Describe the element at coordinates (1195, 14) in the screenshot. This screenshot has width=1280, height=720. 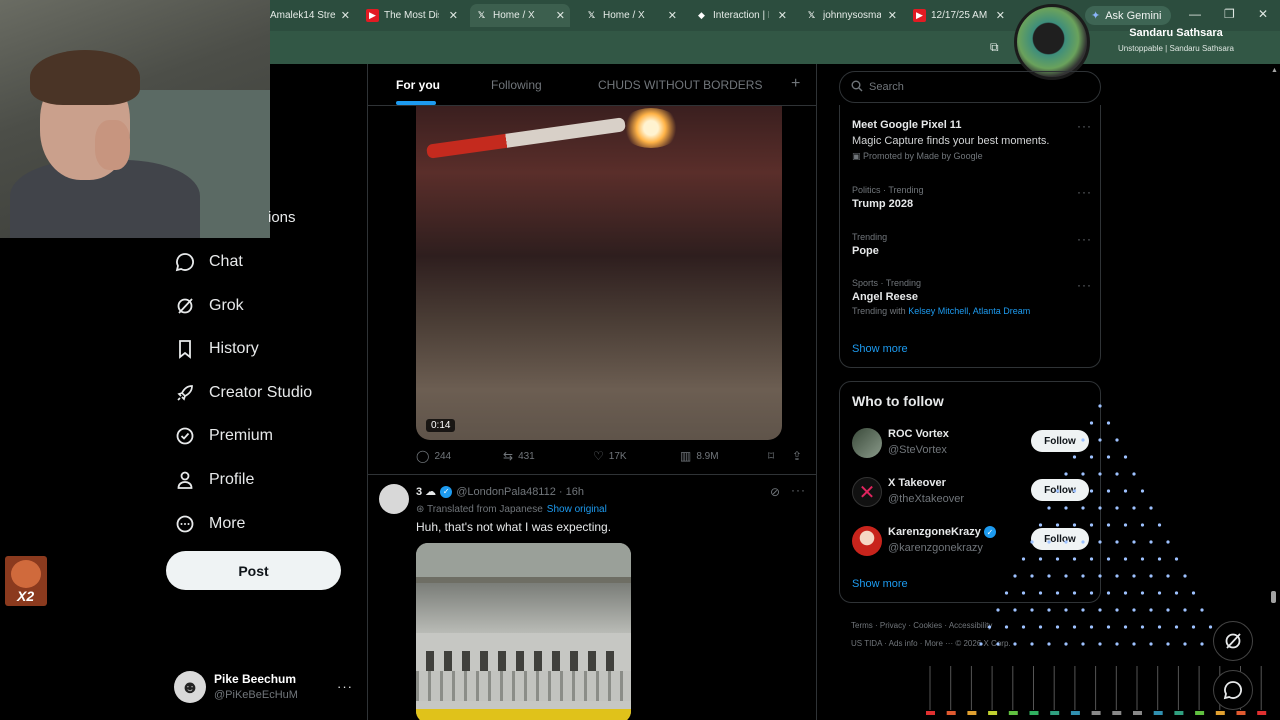
I see `minimize-icon: —` at that location.